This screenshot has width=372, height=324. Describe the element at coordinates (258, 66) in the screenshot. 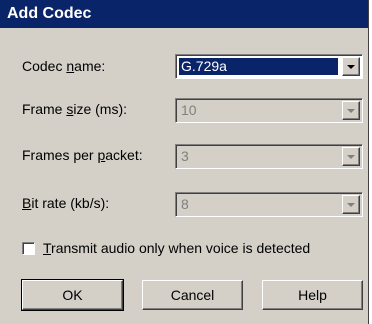

I see `codec-name-value: G.729a` at that location.